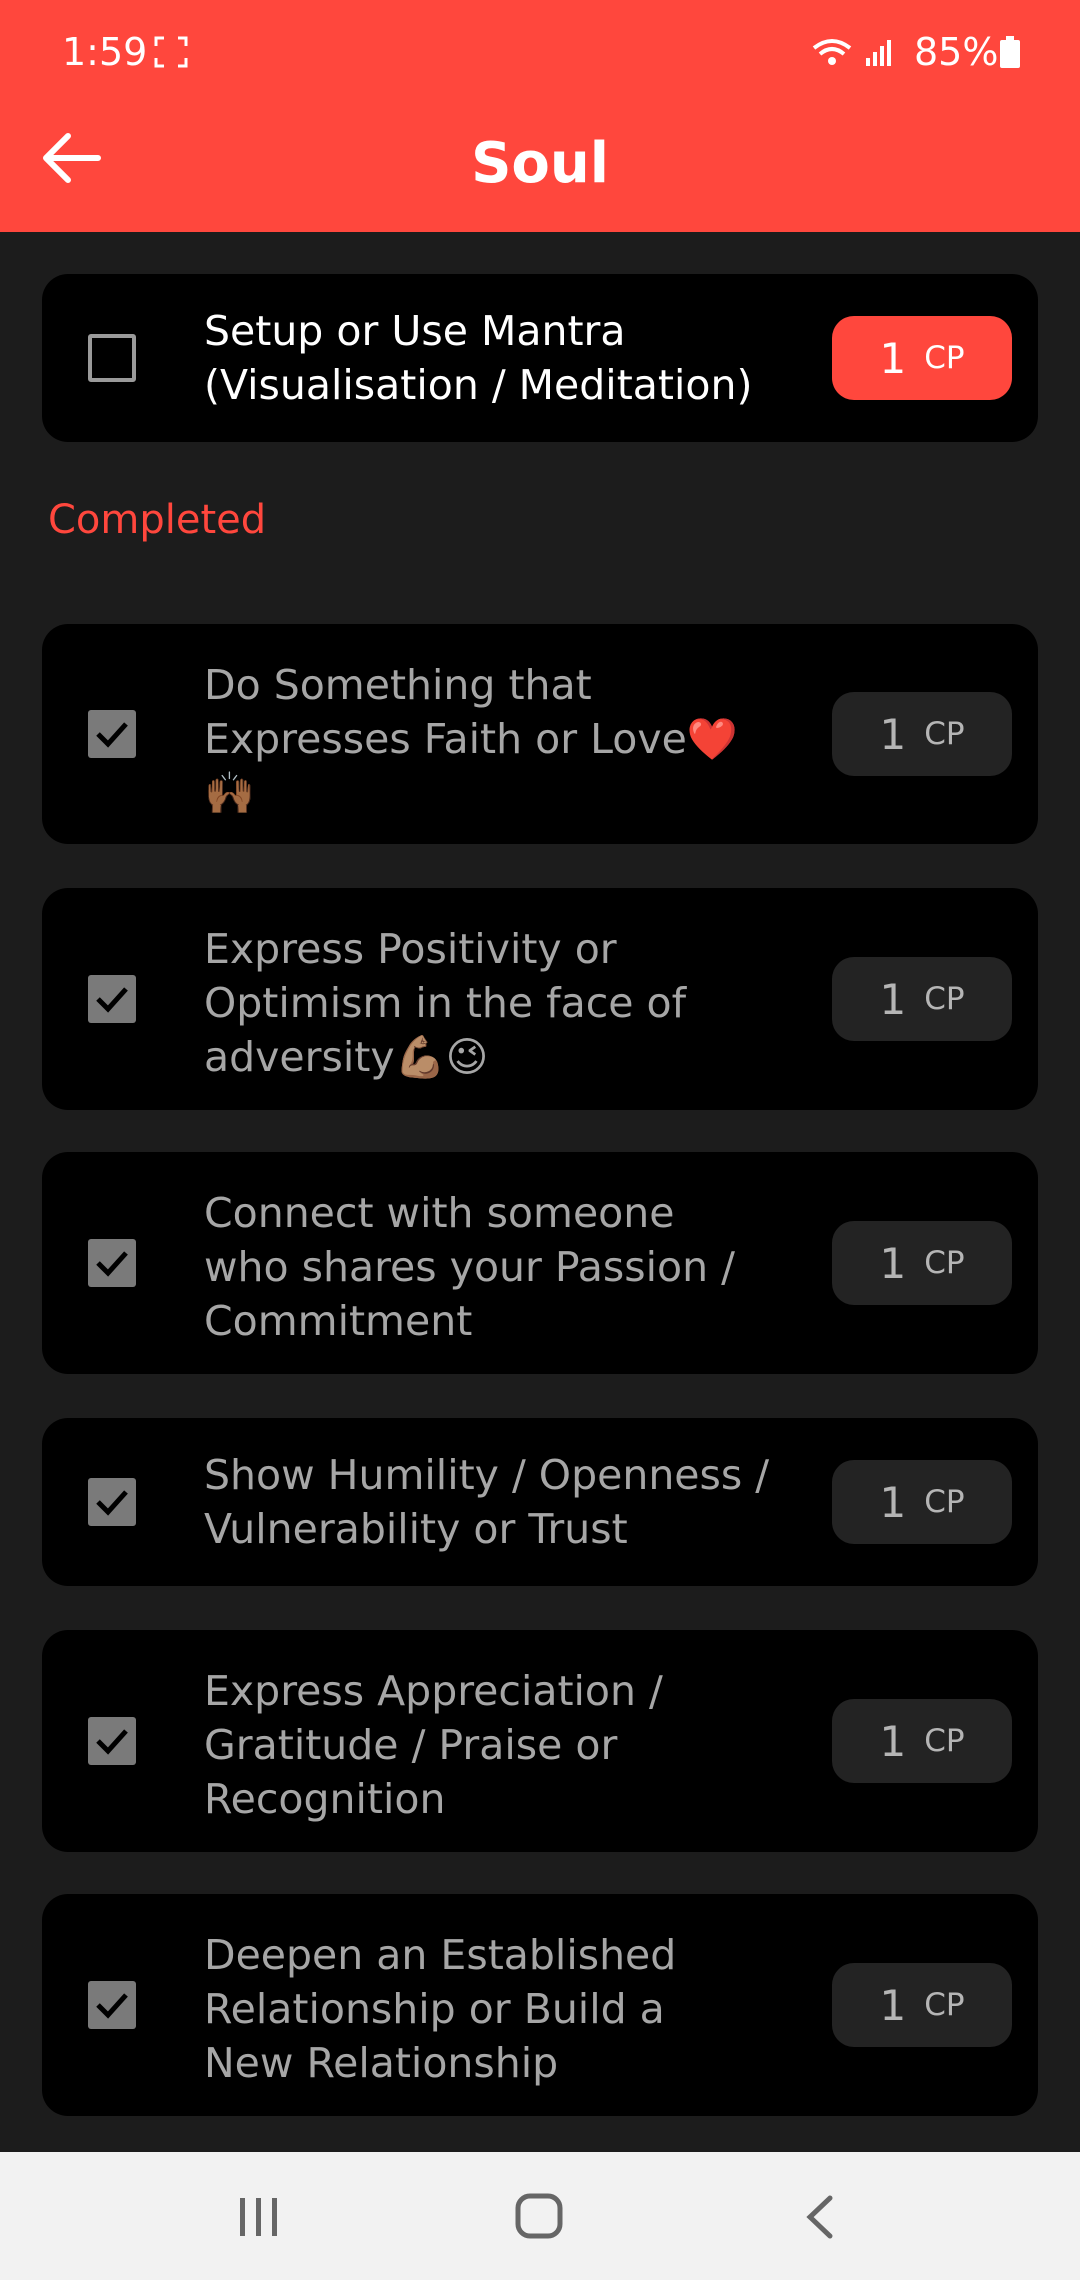  What do you see at coordinates (540, 116) in the screenshot?
I see `app-header: 1:59 85% Soul` at bounding box center [540, 116].